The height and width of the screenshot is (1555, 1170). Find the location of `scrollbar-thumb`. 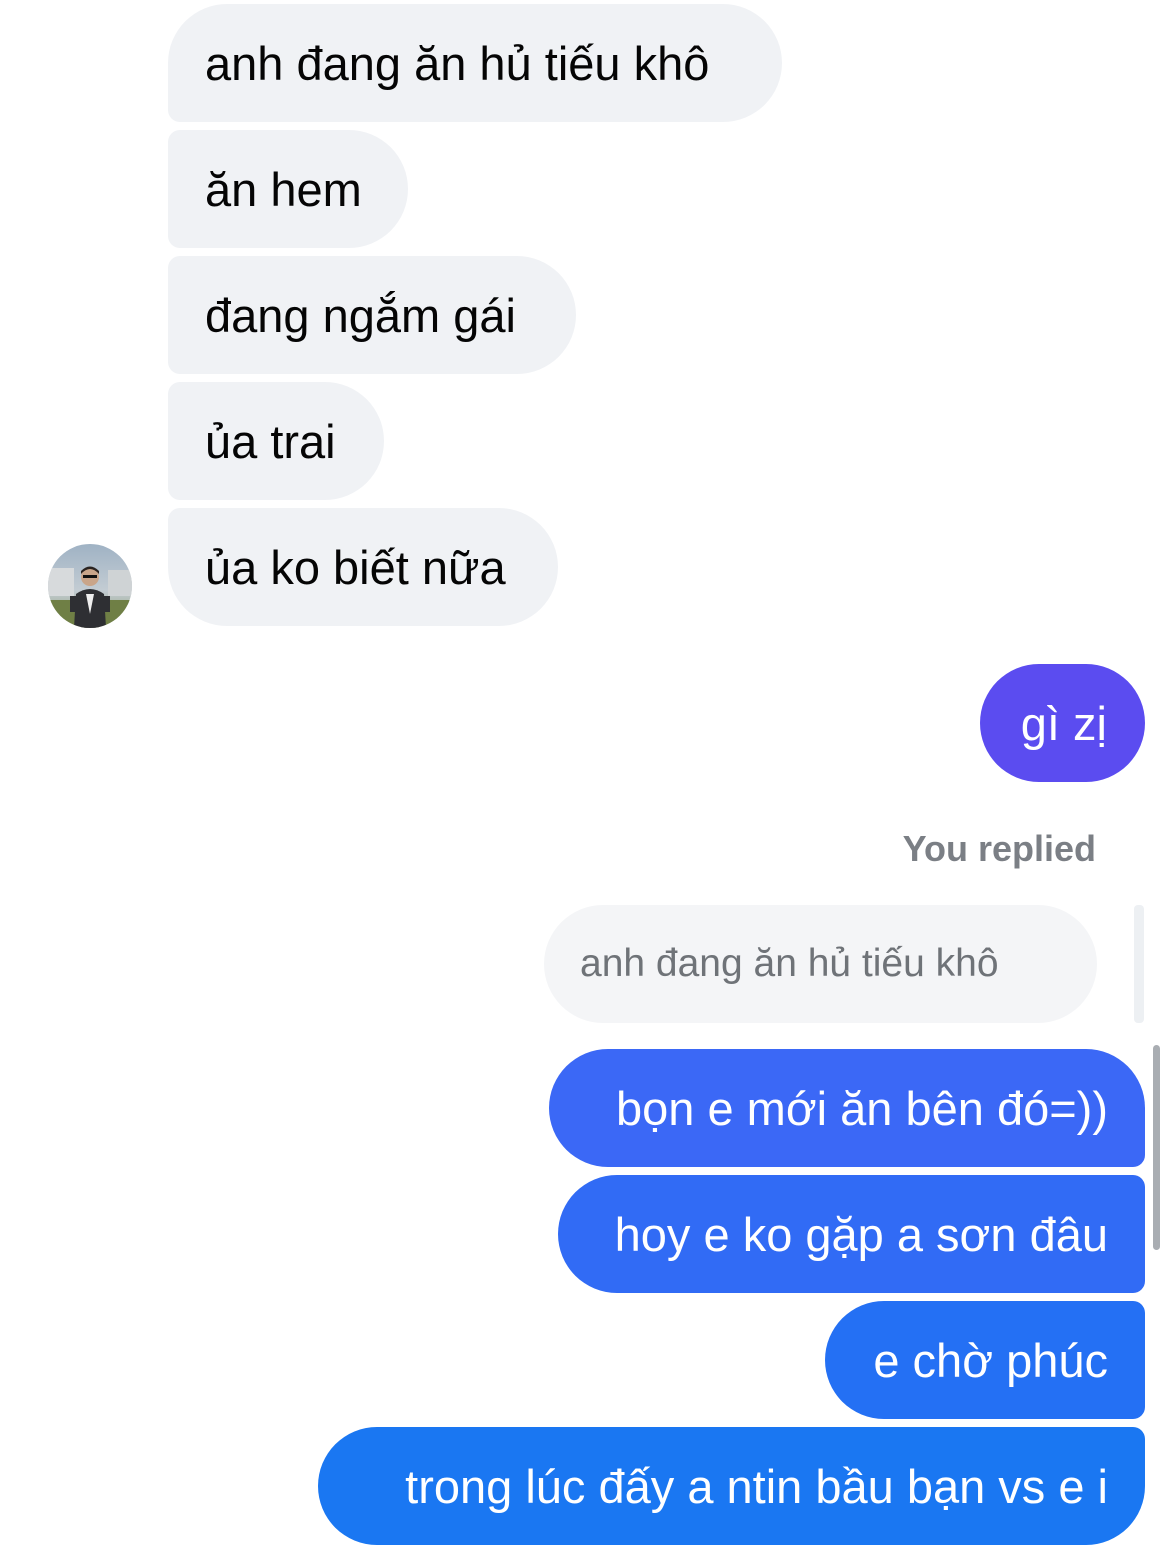

scrollbar-thumb is located at coordinates (1156, 1147).